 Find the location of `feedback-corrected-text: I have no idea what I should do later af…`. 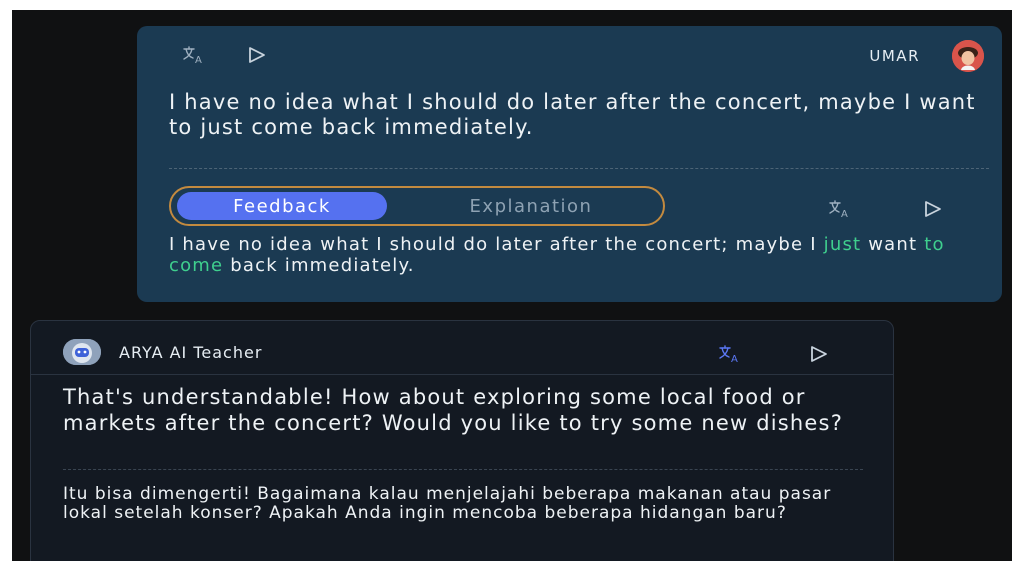

feedback-corrected-text: I have no idea what I should do later af… is located at coordinates (569, 255).